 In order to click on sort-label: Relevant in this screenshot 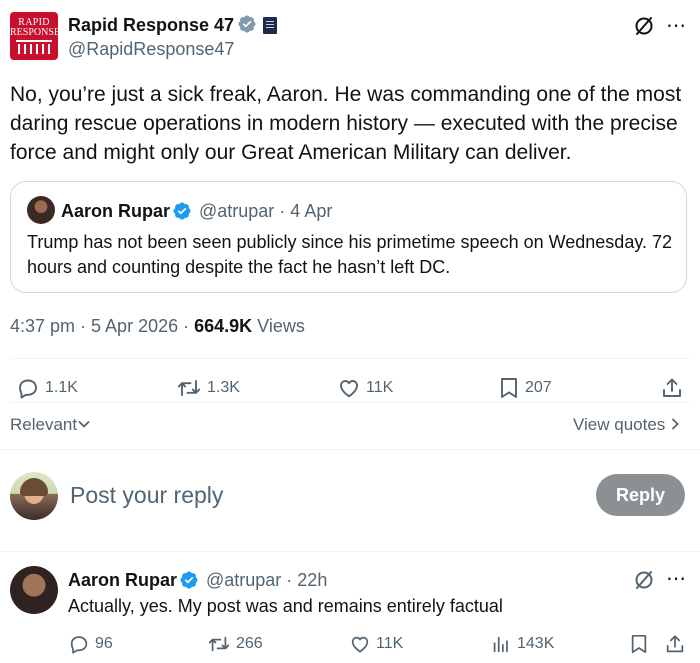, I will do `click(44, 424)`.